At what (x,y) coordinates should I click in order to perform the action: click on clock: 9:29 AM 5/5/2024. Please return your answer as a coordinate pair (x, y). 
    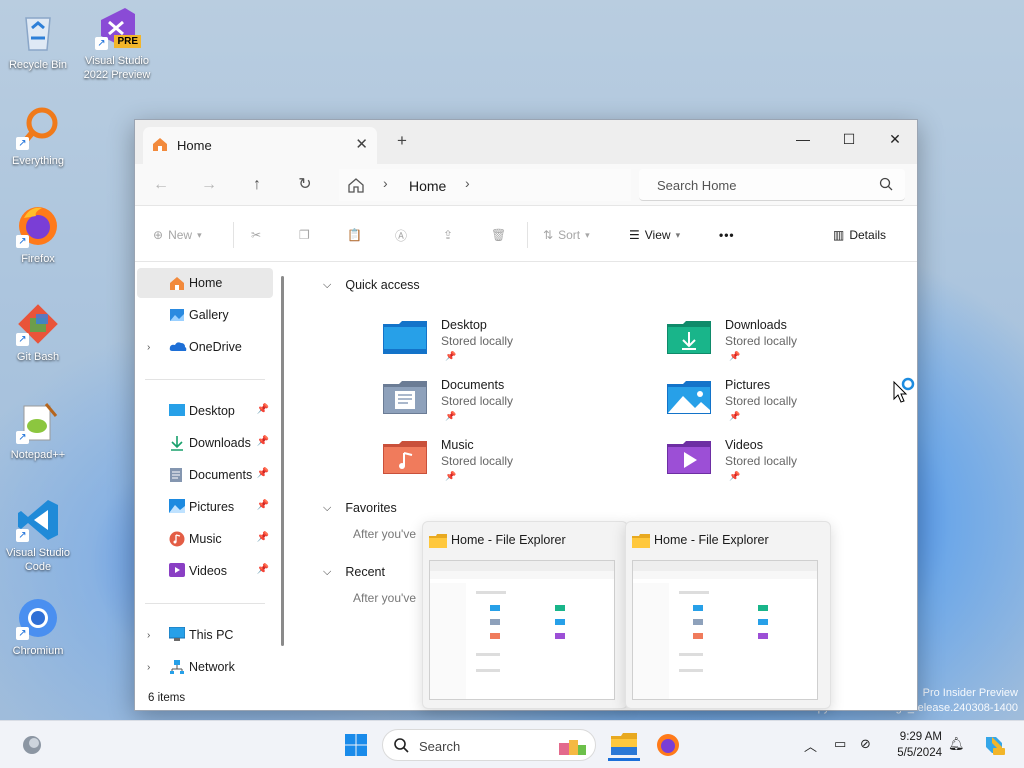
    Looking at the image, I should click on (914, 745).